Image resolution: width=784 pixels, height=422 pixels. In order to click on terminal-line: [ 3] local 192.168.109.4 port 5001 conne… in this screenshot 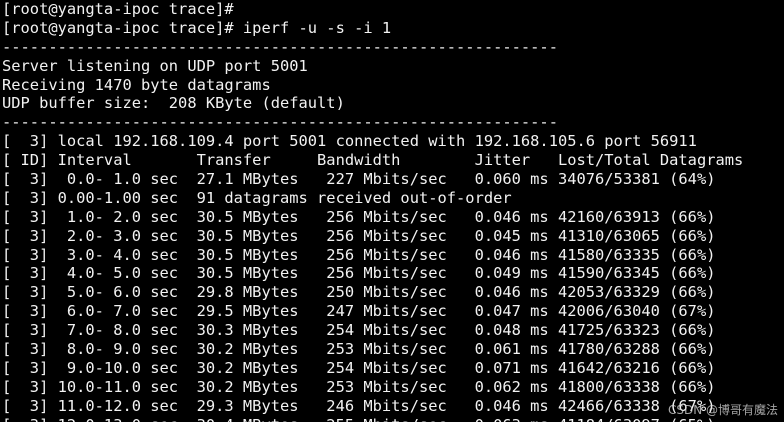, I will do `click(349, 141)`.